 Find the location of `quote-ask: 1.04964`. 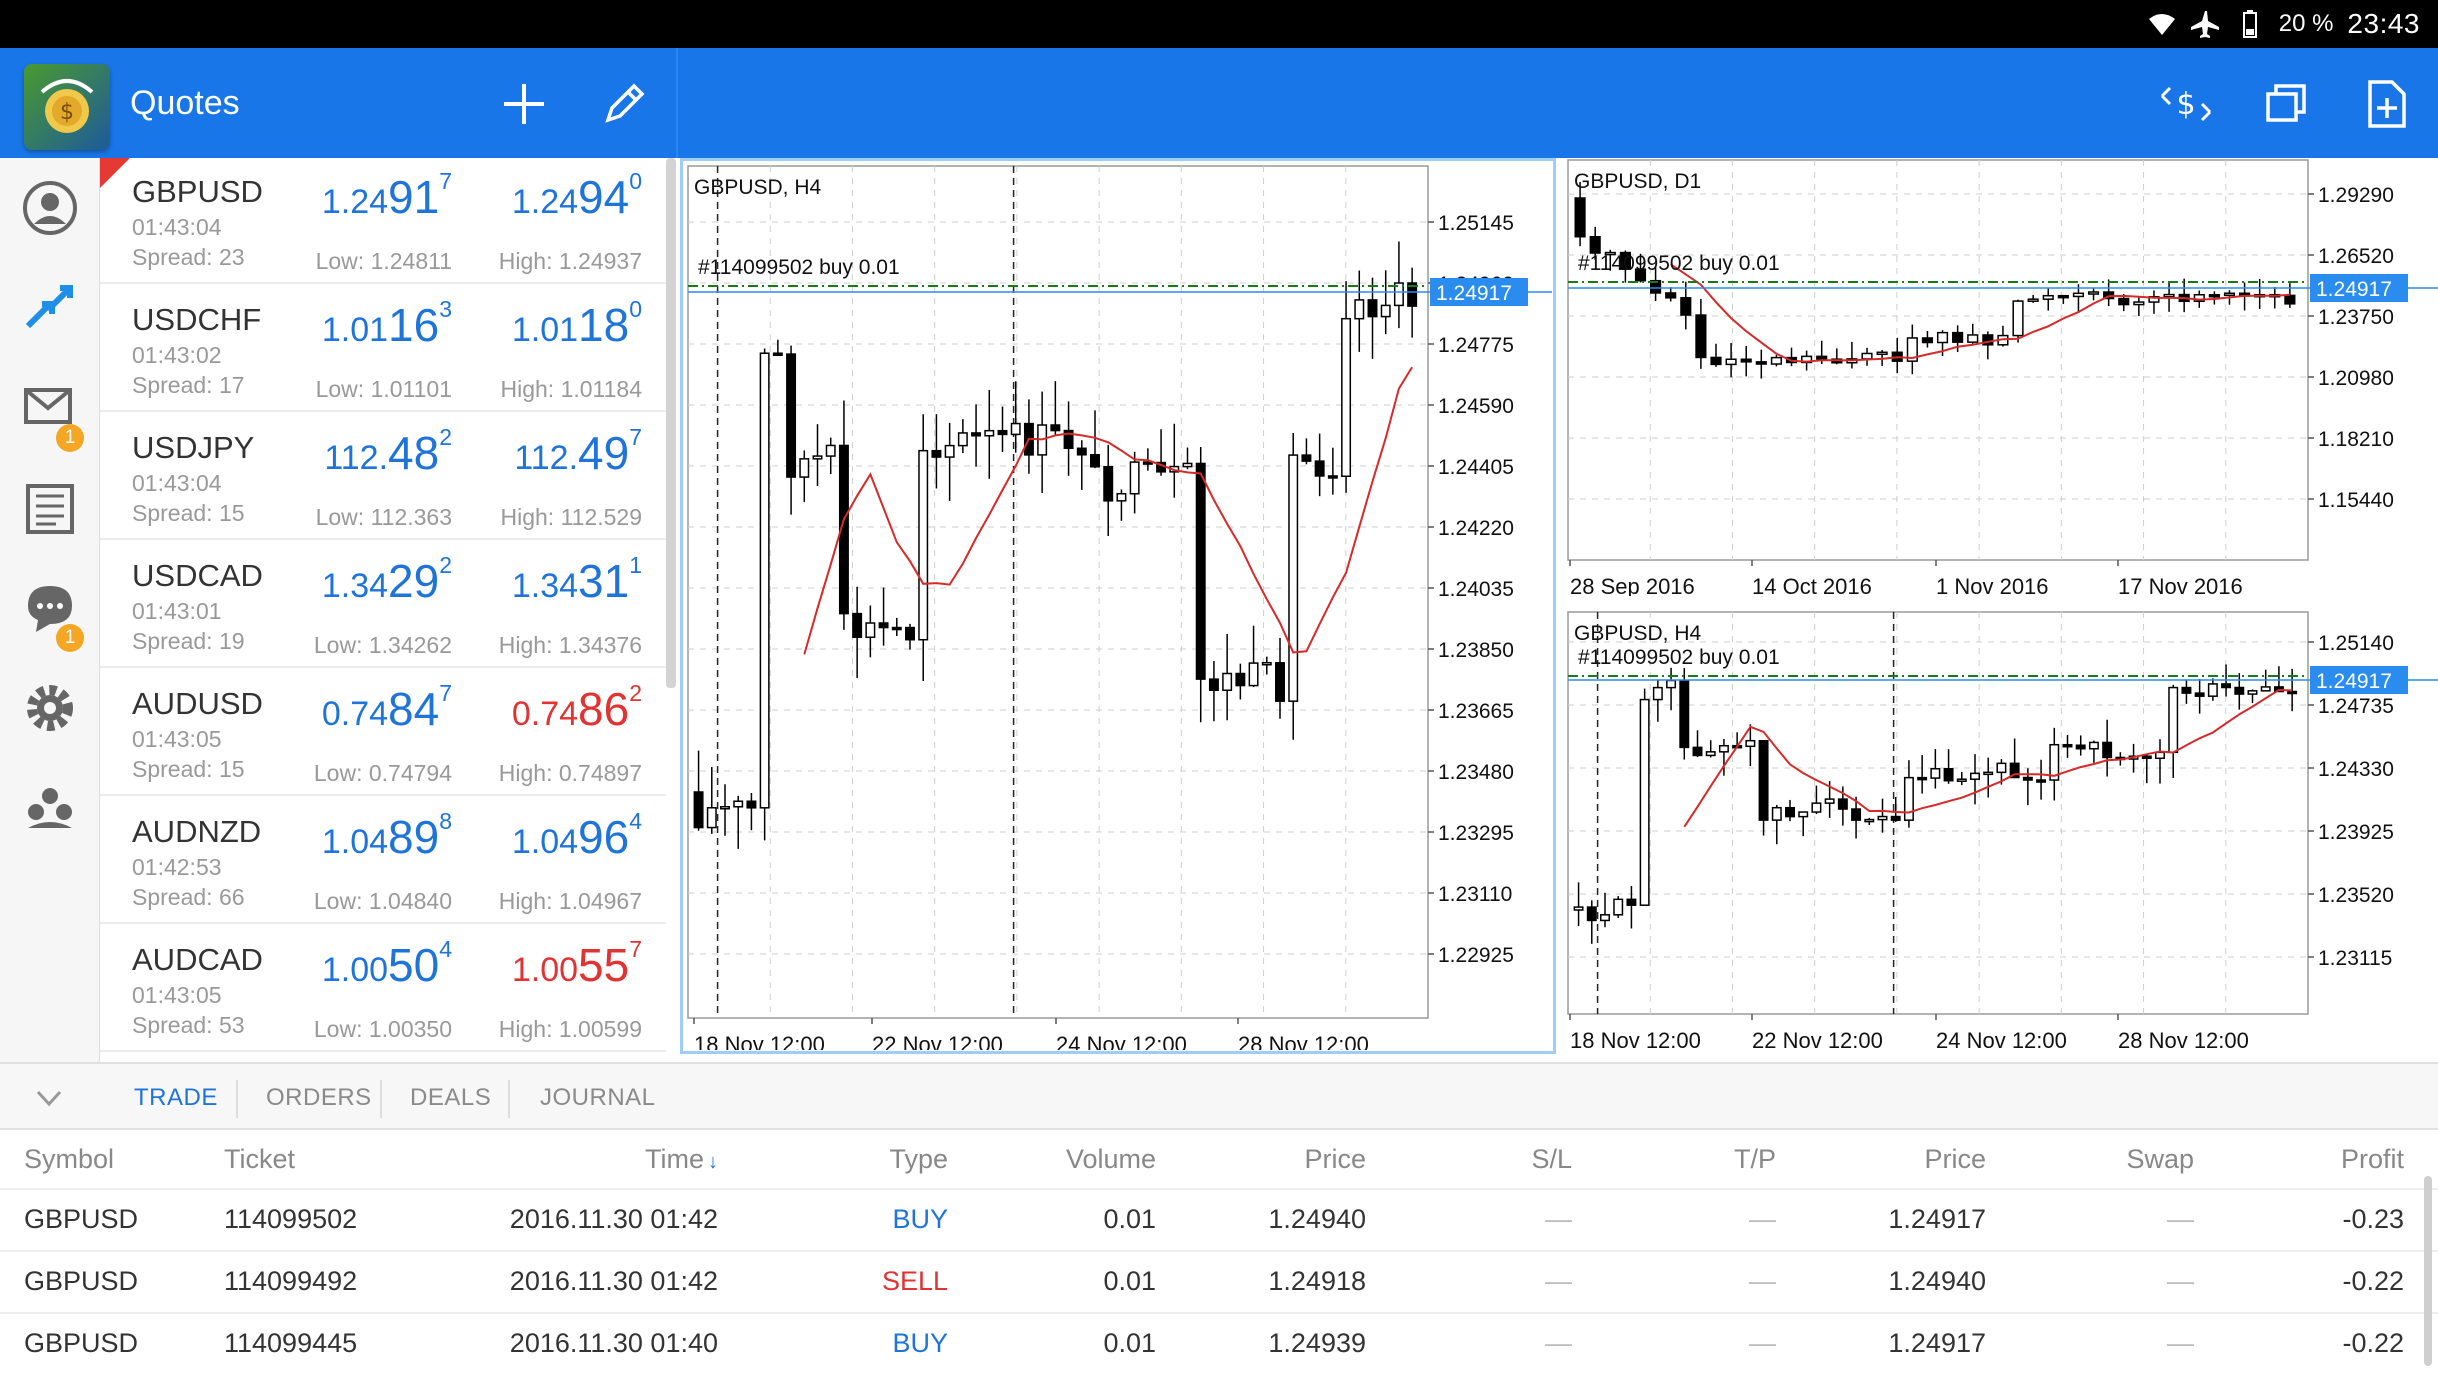

quote-ask: 1.04964 is located at coordinates (542, 836).